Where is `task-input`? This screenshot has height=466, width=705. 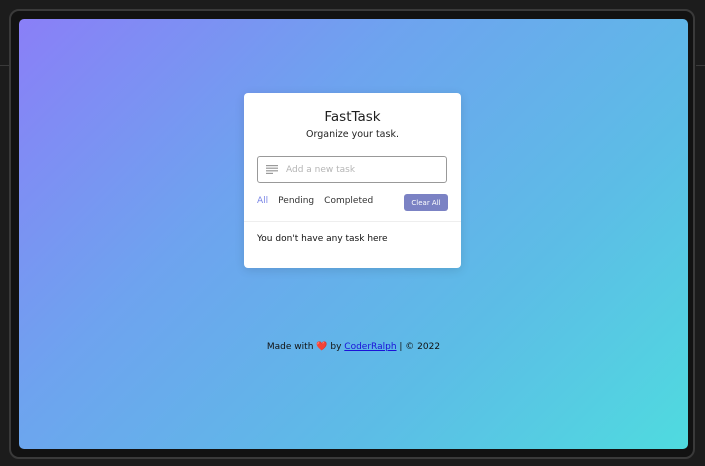 task-input is located at coordinates (361, 169).